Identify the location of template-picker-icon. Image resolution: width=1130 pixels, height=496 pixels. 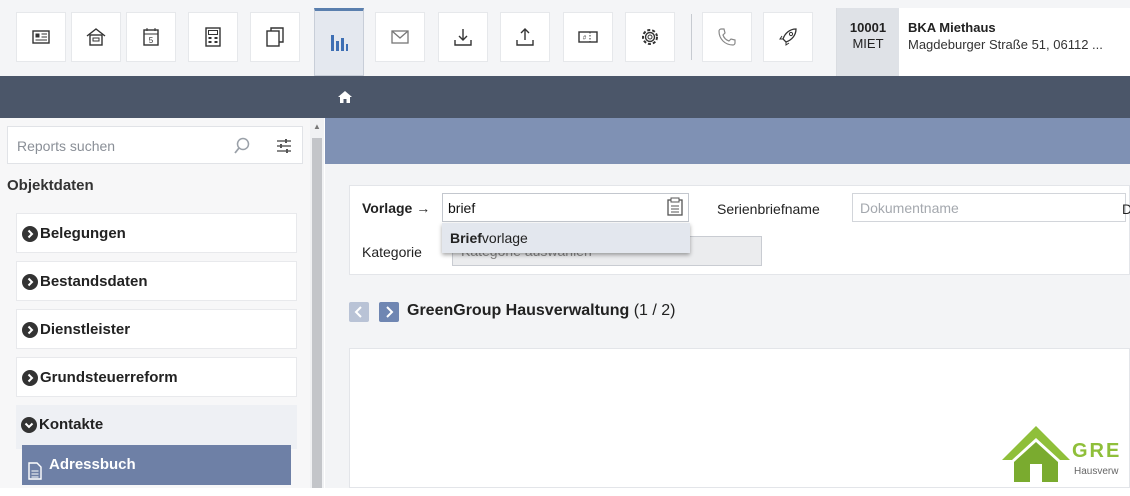
(675, 207).